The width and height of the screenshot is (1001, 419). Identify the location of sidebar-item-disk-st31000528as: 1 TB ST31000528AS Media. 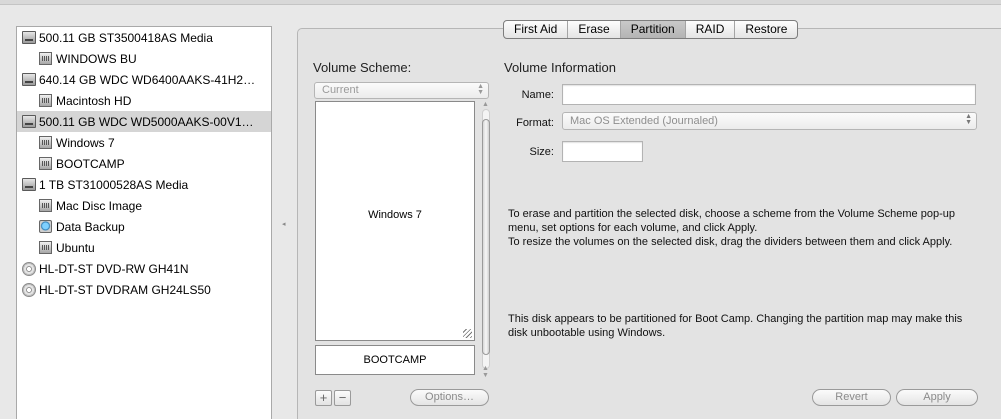
(144, 184).